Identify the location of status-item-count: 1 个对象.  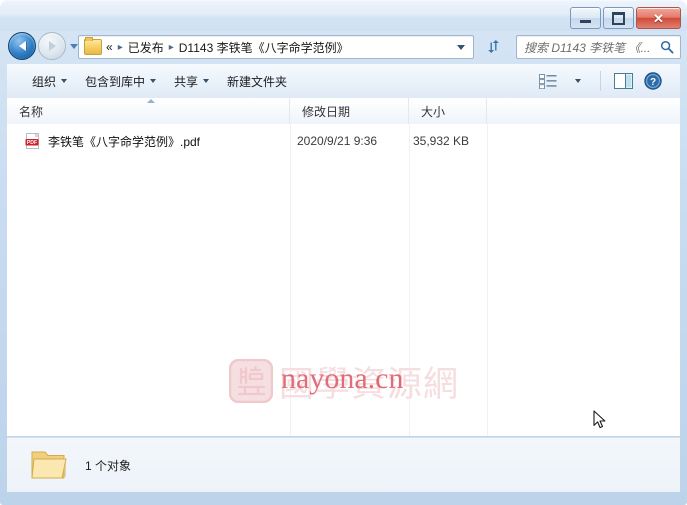
(108, 465).